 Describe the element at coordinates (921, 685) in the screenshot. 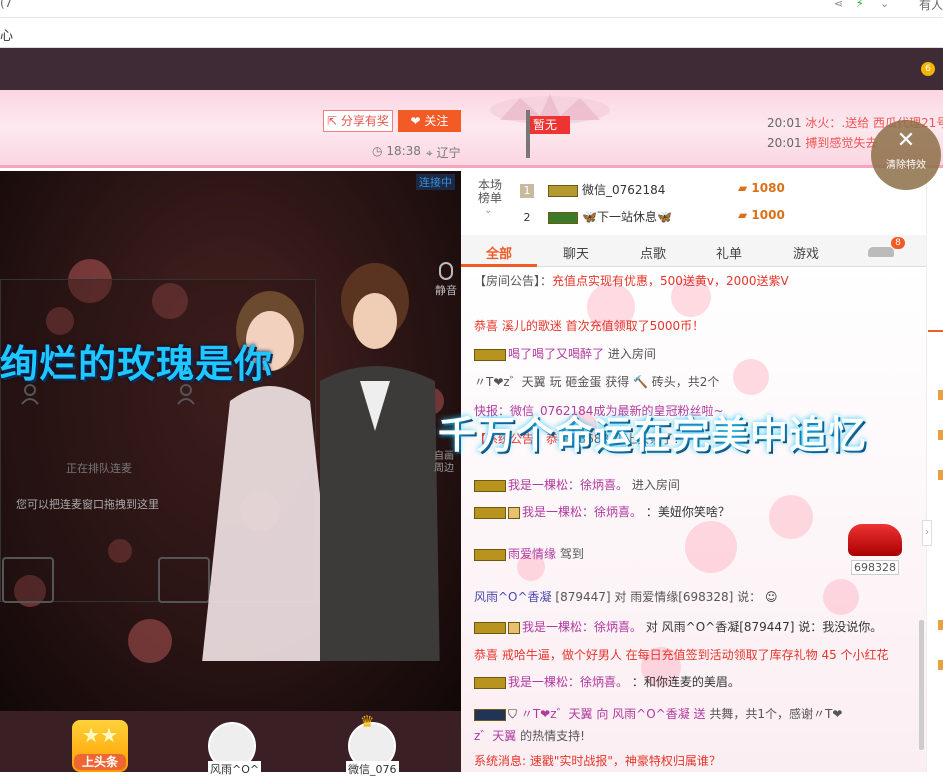

I see `chat-scrollbar` at that location.